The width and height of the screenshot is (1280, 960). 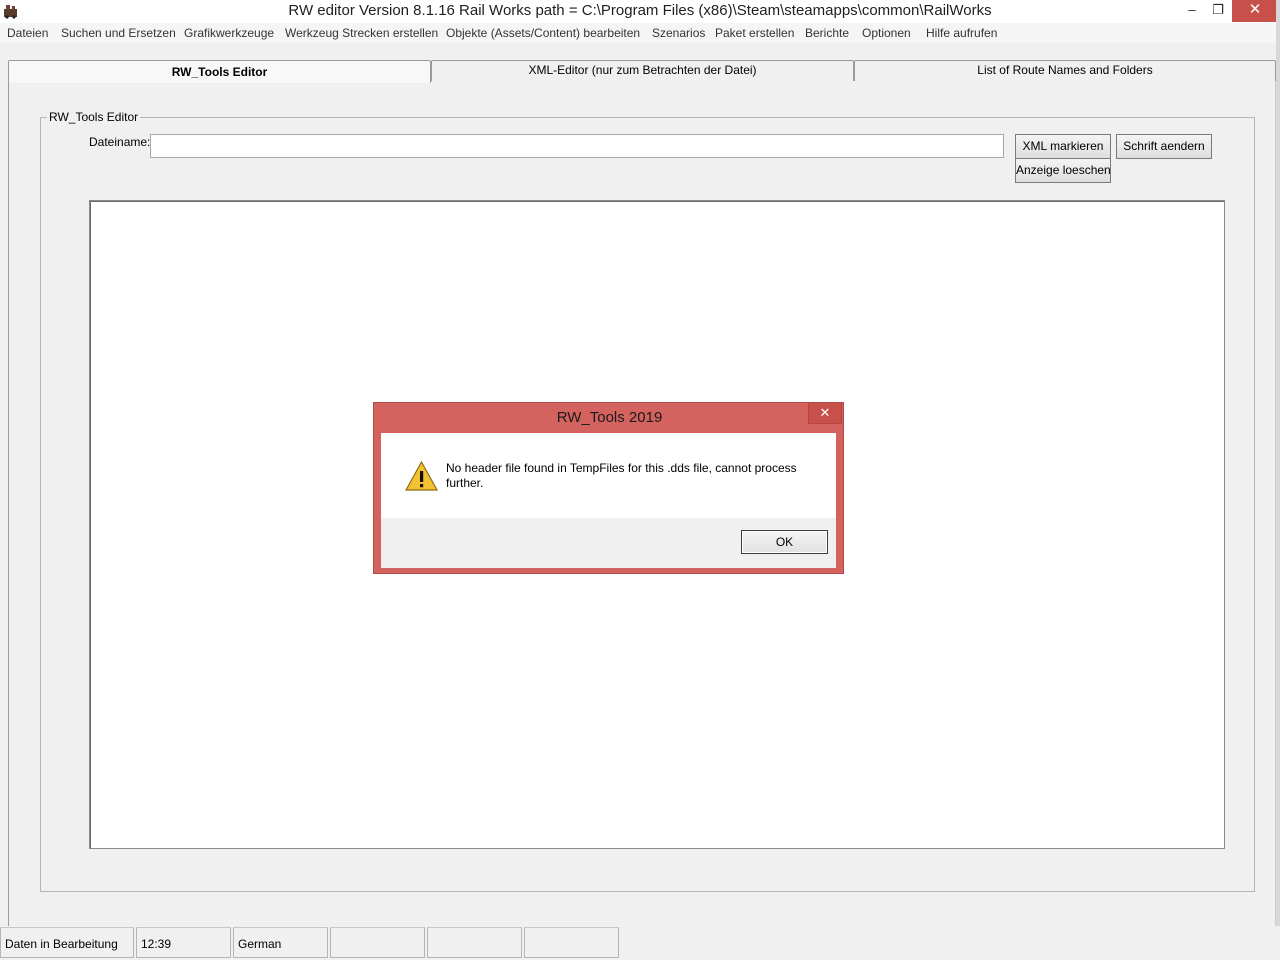 I want to click on status-bar: Daten in Bearbeitung 12:39 German, so click(x=640, y=943).